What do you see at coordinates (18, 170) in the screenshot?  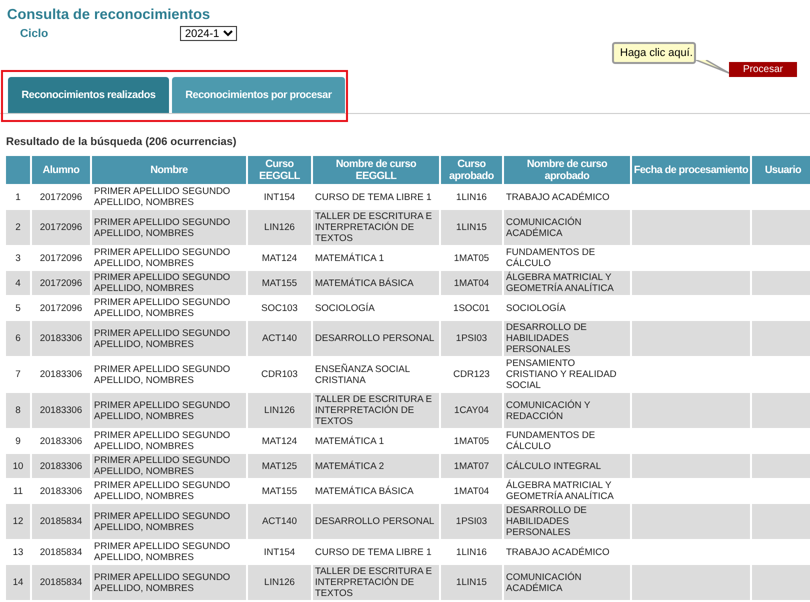 I see `column-header` at bounding box center [18, 170].